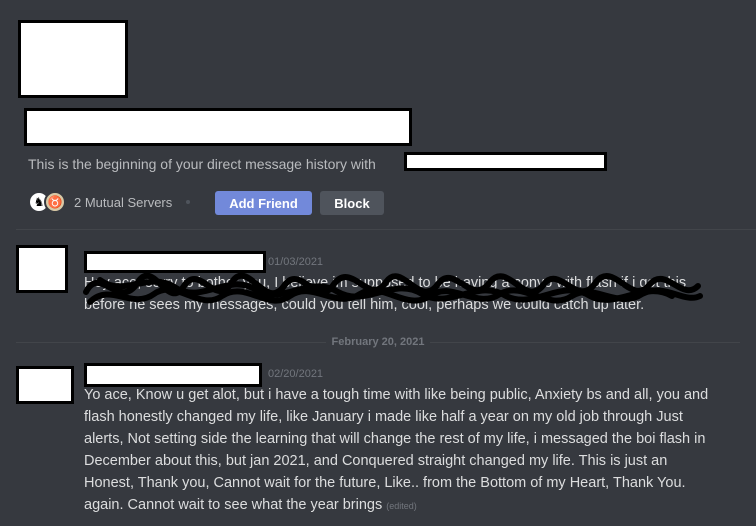 The height and width of the screenshot is (526, 756). What do you see at coordinates (585, 342) in the screenshot?
I see `date-separator-line-right` at bounding box center [585, 342].